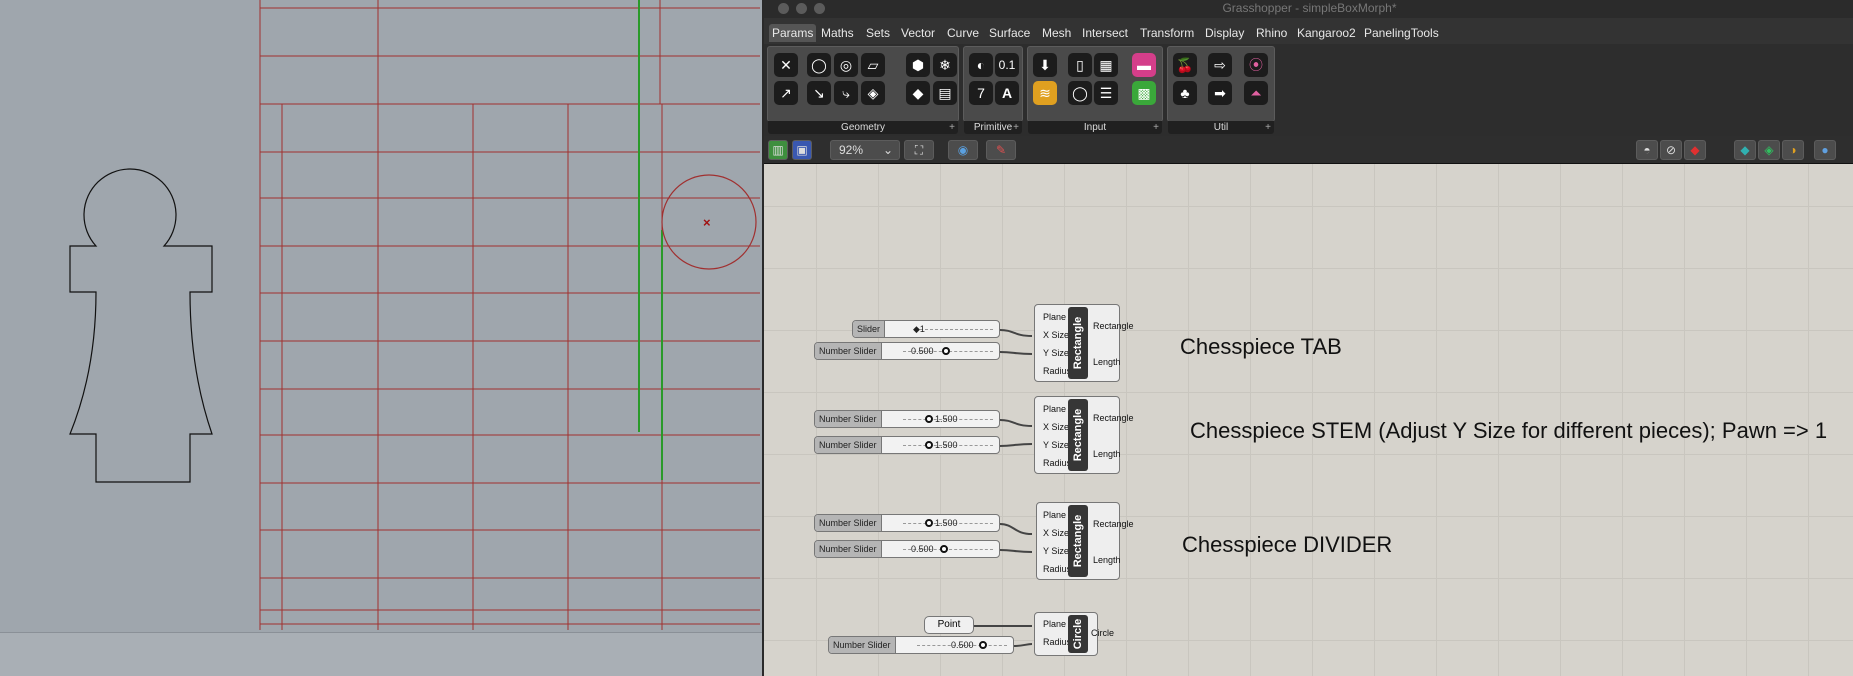 The image size is (1853, 676). I want to click on number-param-icon: 0.1, so click(1007, 65).